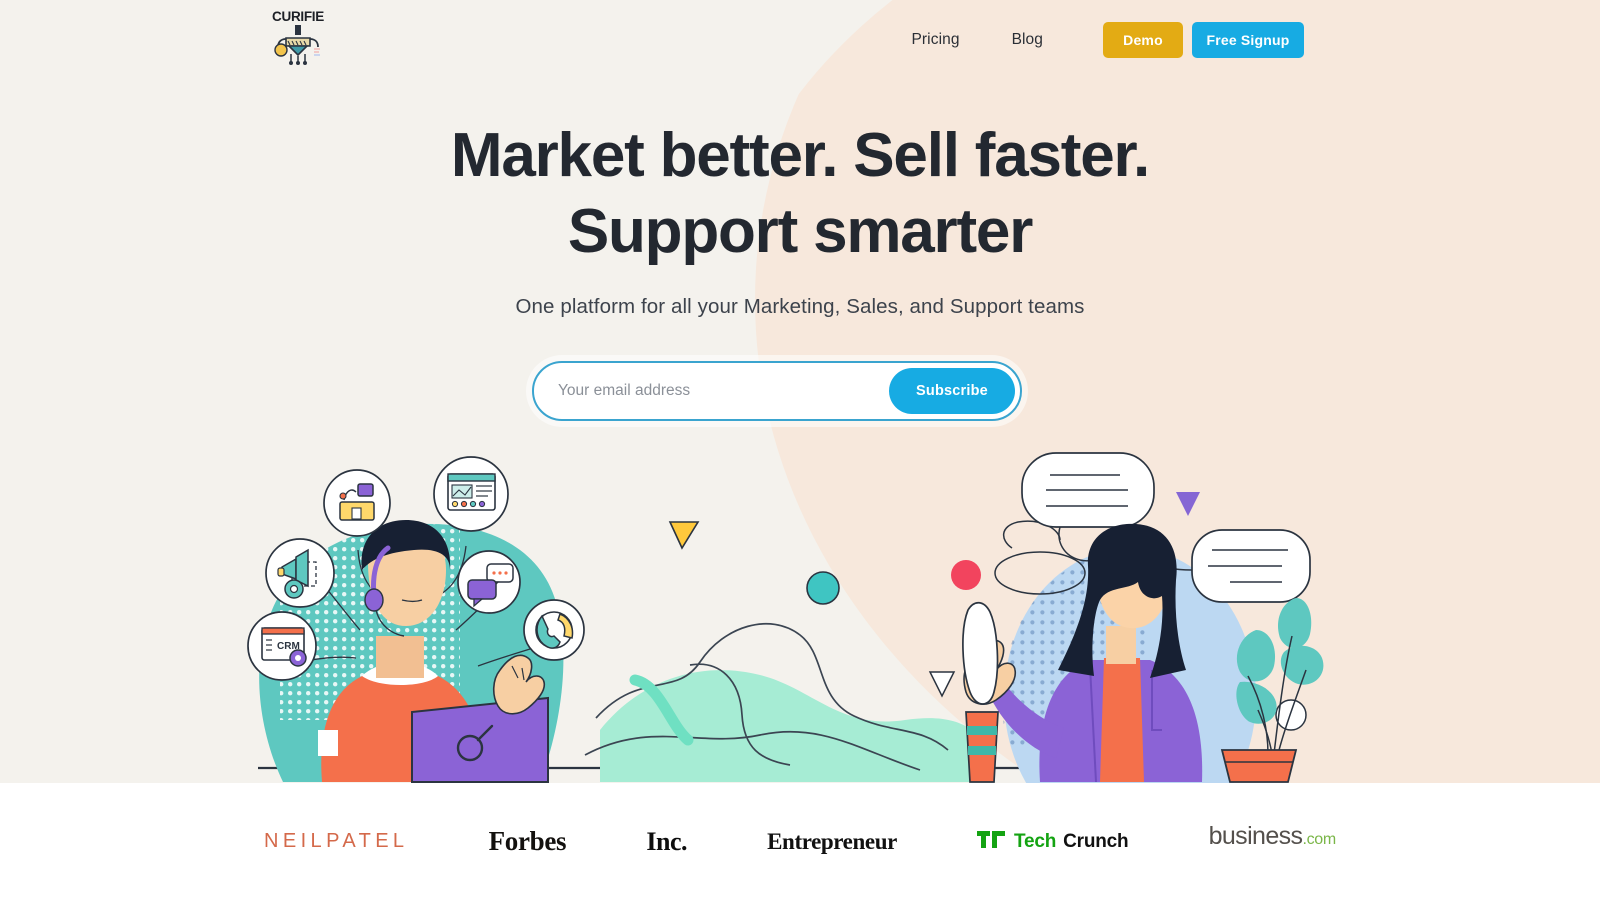  Describe the element at coordinates (992, 841) in the screenshot. I see `techcrunch-mark-icon` at that location.